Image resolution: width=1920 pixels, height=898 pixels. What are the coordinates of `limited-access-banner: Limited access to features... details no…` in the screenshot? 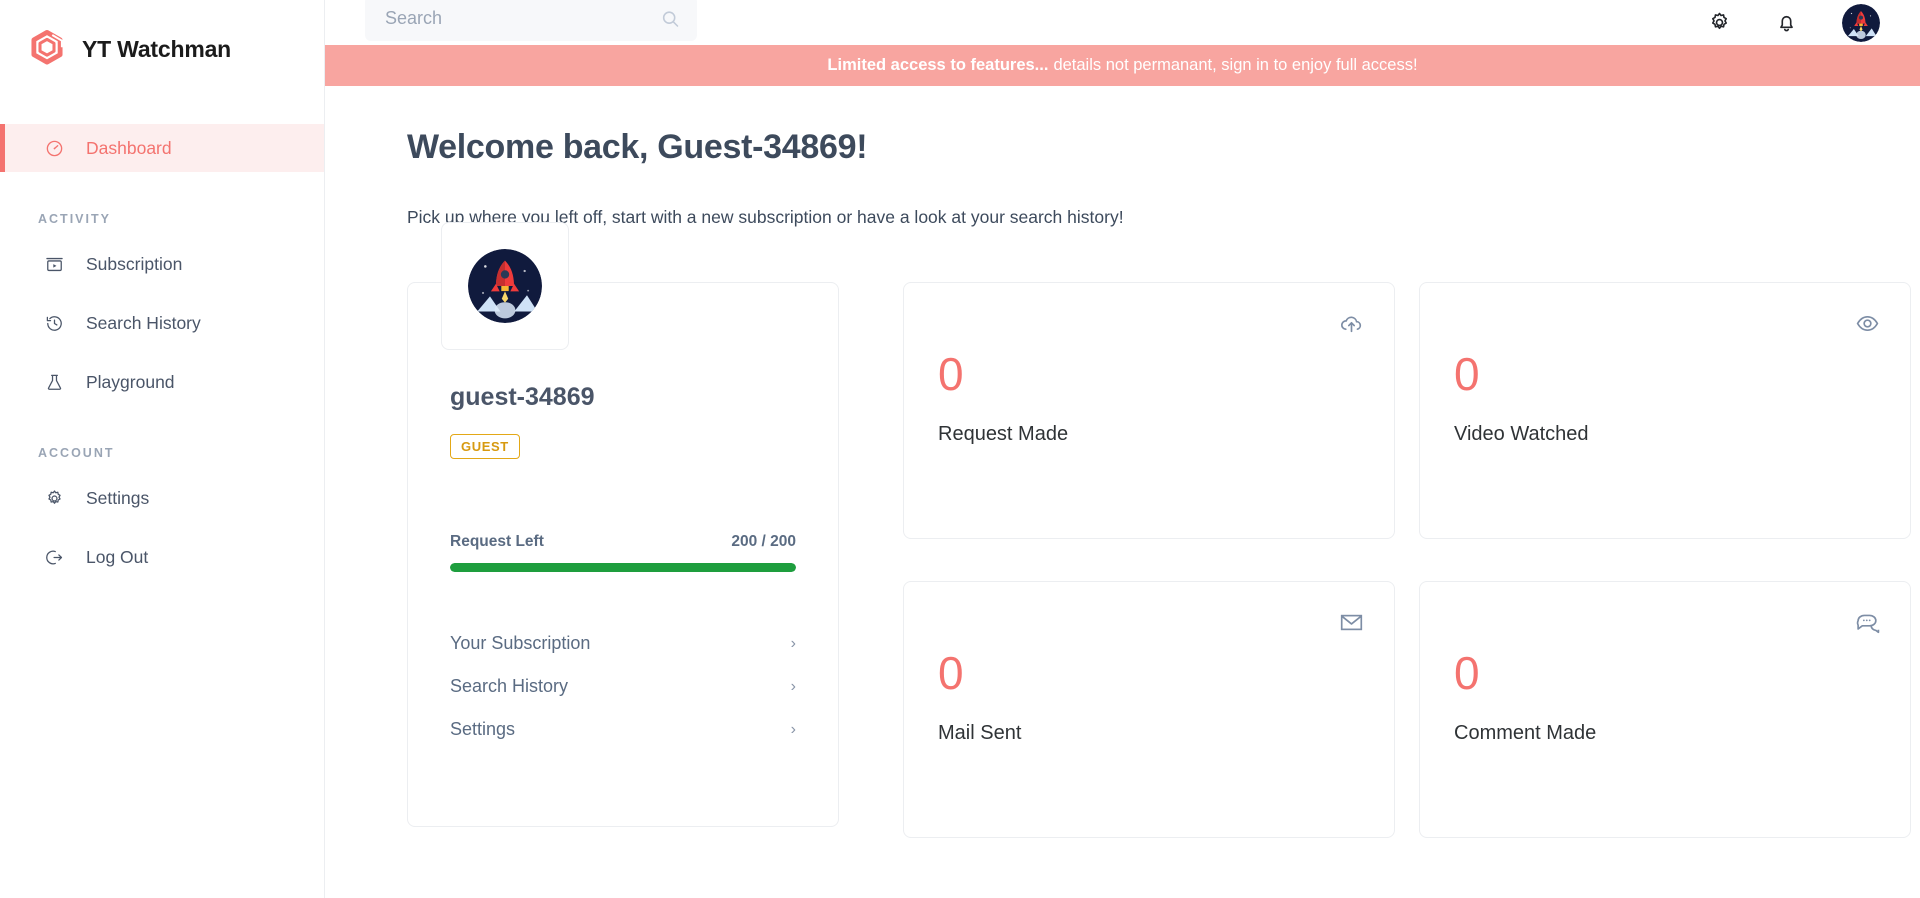 It's located at (1122, 65).